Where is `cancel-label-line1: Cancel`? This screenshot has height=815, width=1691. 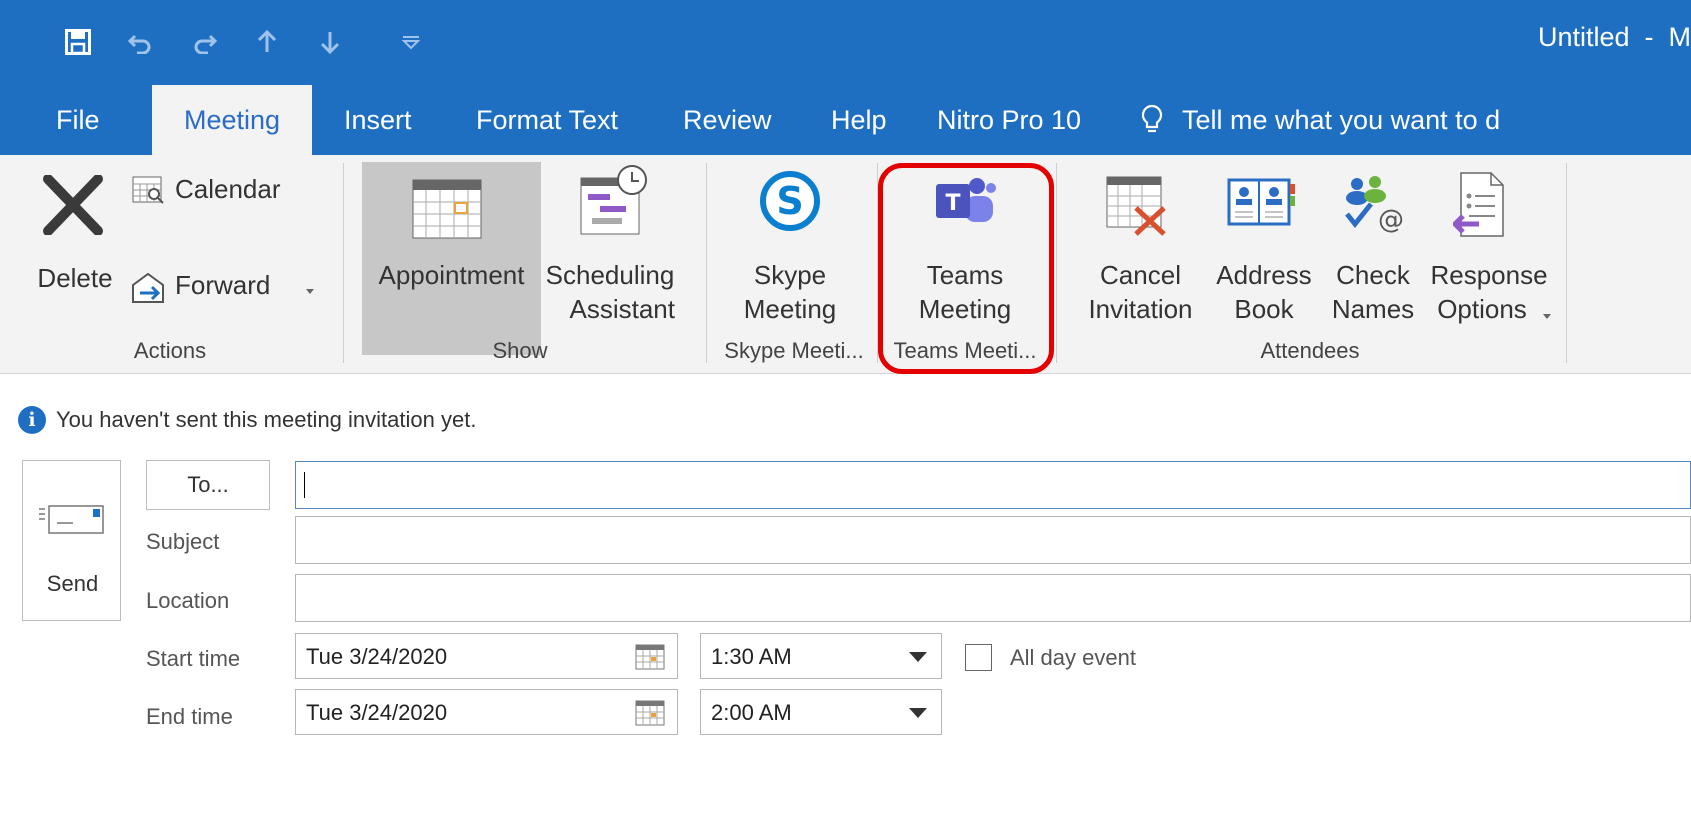 cancel-label-line1: Cancel is located at coordinates (1140, 275).